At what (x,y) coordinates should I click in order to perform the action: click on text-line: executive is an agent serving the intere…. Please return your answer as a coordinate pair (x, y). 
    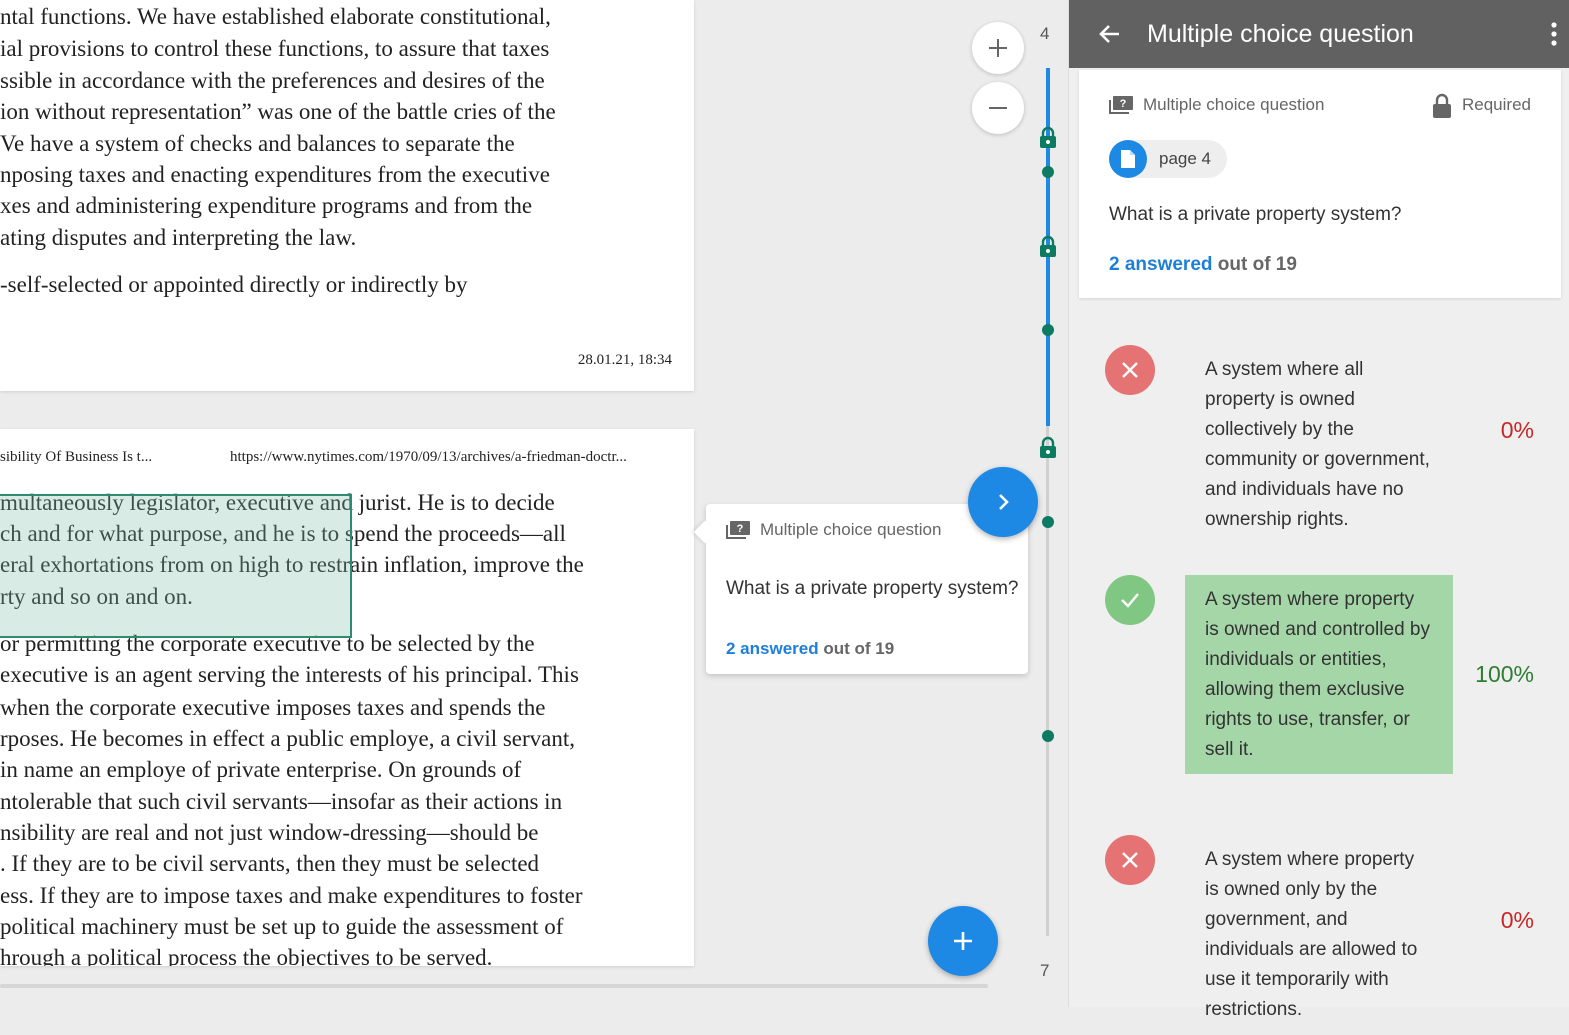
    Looking at the image, I should click on (289, 674).